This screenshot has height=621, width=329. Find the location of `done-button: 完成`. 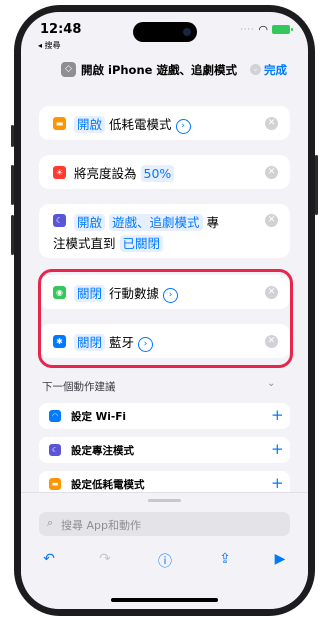

done-button: 完成 is located at coordinates (275, 70).